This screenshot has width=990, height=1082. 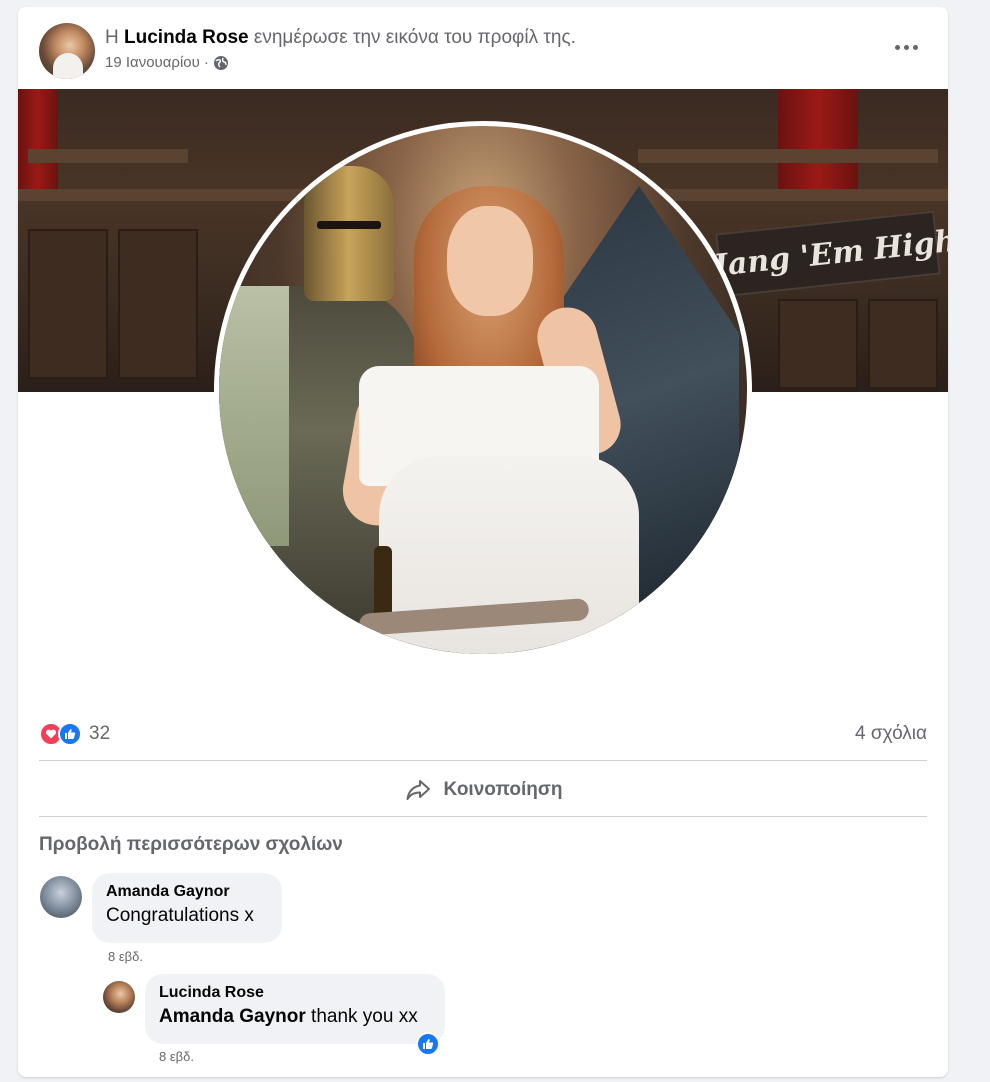 What do you see at coordinates (176, 1056) in the screenshot?
I see `reply-timestamp: 8 εβδ.` at bounding box center [176, 1056].